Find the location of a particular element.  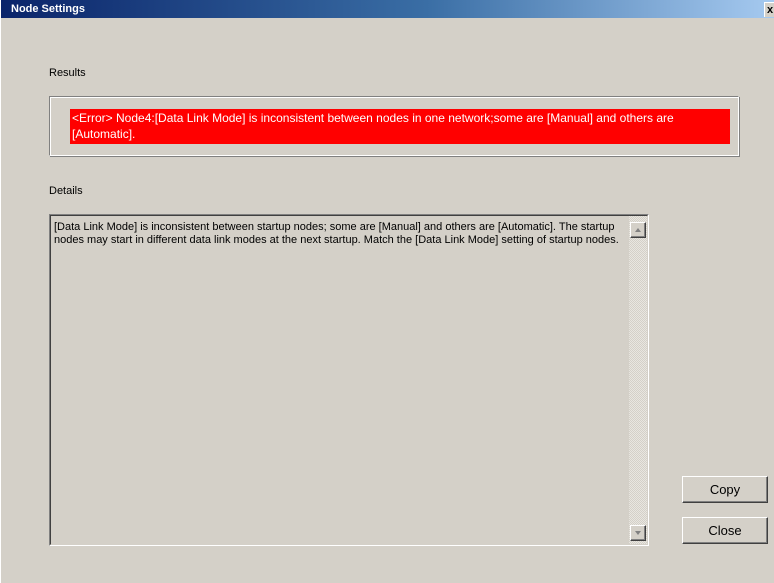

triangle-down-icon is located at coordinates (638, 533).